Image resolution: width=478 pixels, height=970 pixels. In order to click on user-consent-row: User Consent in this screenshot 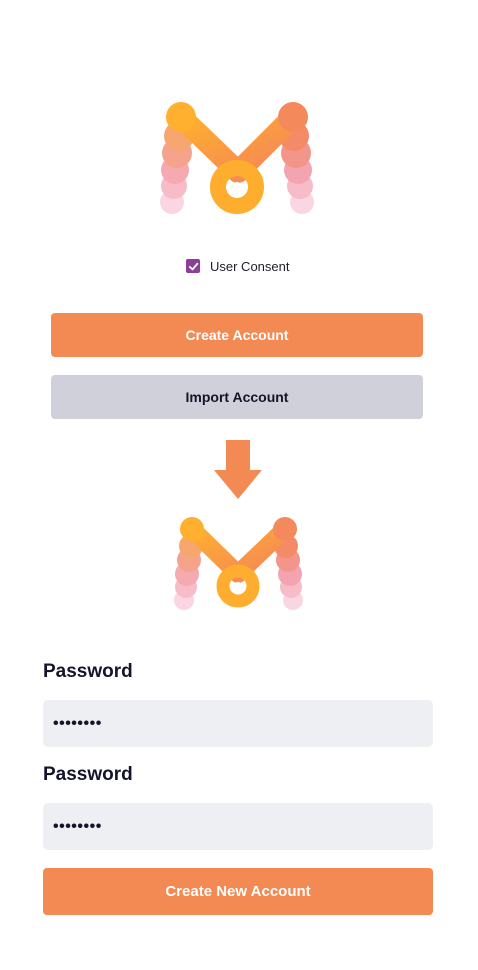, I will do `click(237, 266)`.